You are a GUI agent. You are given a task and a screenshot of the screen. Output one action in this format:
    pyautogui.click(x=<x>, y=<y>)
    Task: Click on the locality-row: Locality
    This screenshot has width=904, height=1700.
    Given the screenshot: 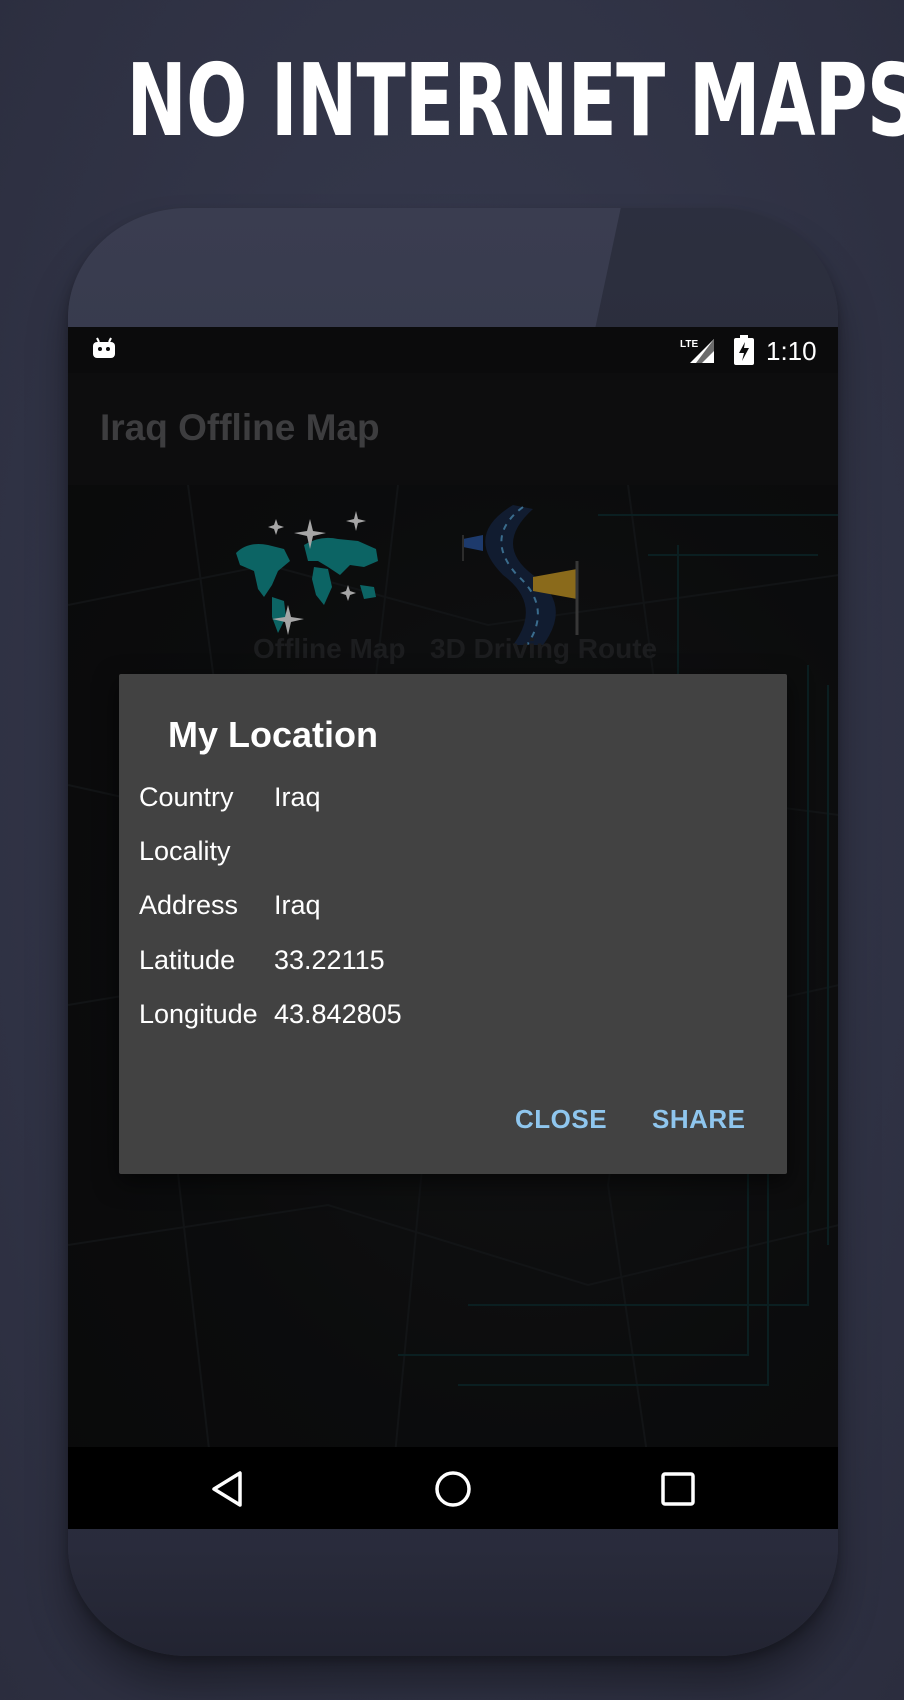 What is the action you would take?
    pyautogui.click(x=449, y=856)
    